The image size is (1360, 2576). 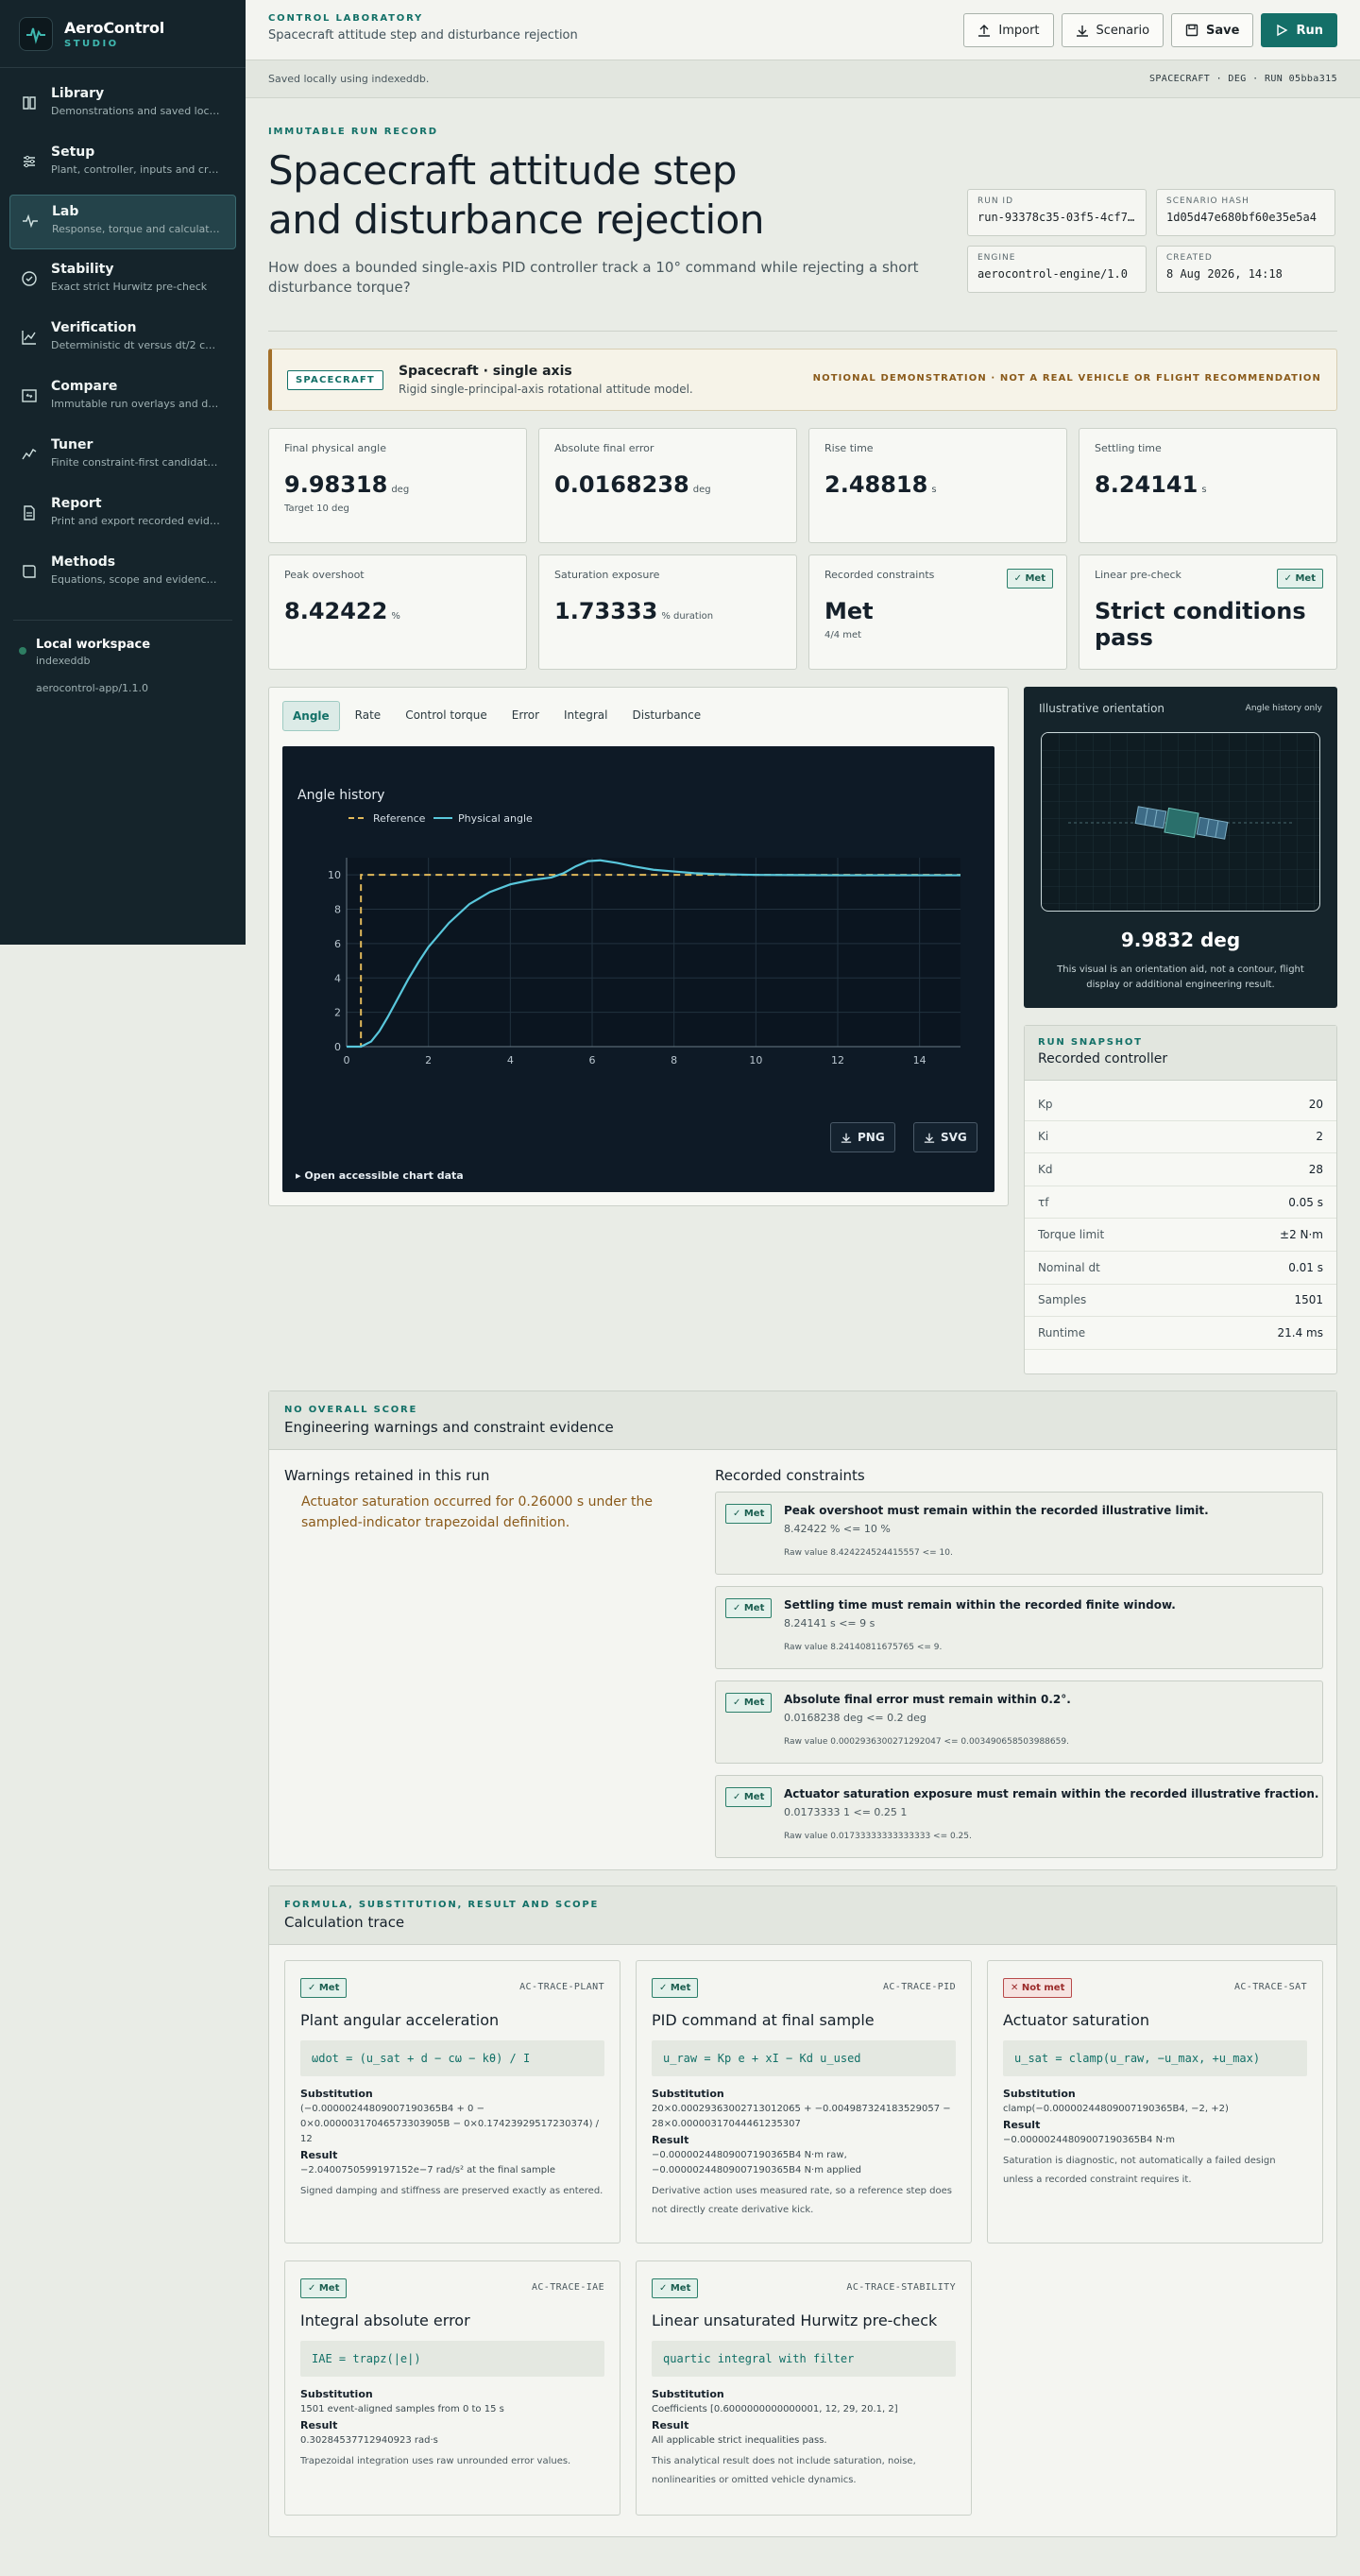 What do you see at coordinates (1057, 218) in the screenshot?
I see `meta-value: run-93378c35-03f5-4cf7-8ea7-05bba315` at bounding box center [1057, 218].